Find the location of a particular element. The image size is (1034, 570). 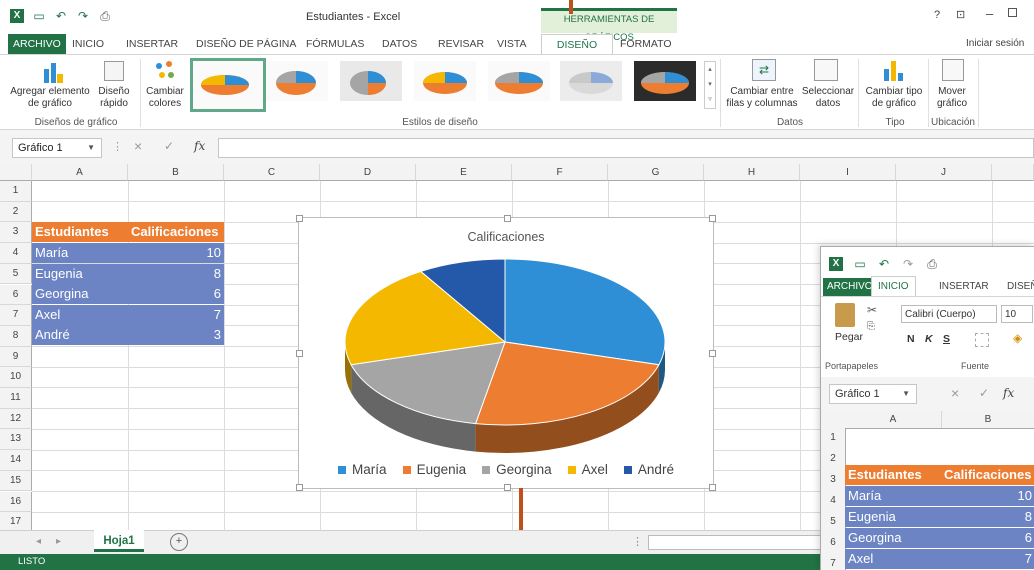

table-cell-name: André is located at coordinates (80, 335).